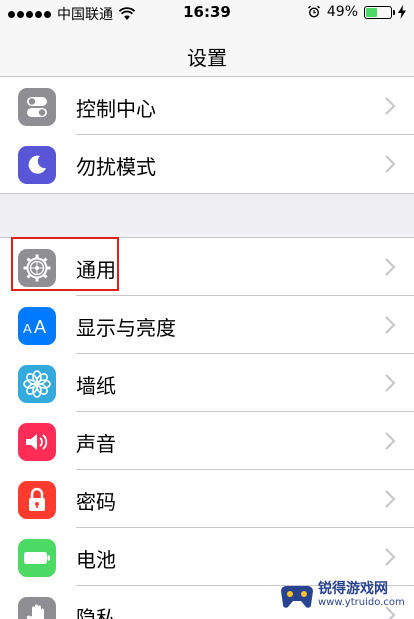  Describe the element at coordinates (96, 560) in the screenshot. I see `settings-item-label: 电池` at that location.